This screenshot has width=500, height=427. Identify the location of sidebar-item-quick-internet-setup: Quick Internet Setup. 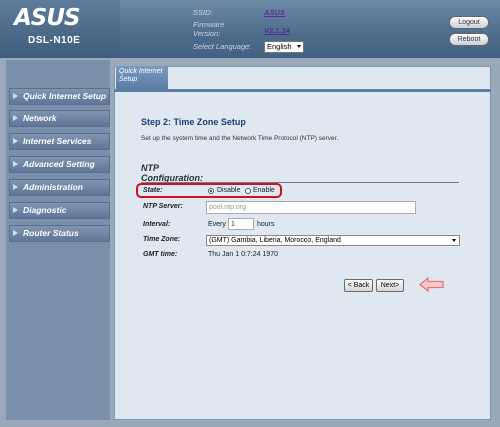
(59, 96).